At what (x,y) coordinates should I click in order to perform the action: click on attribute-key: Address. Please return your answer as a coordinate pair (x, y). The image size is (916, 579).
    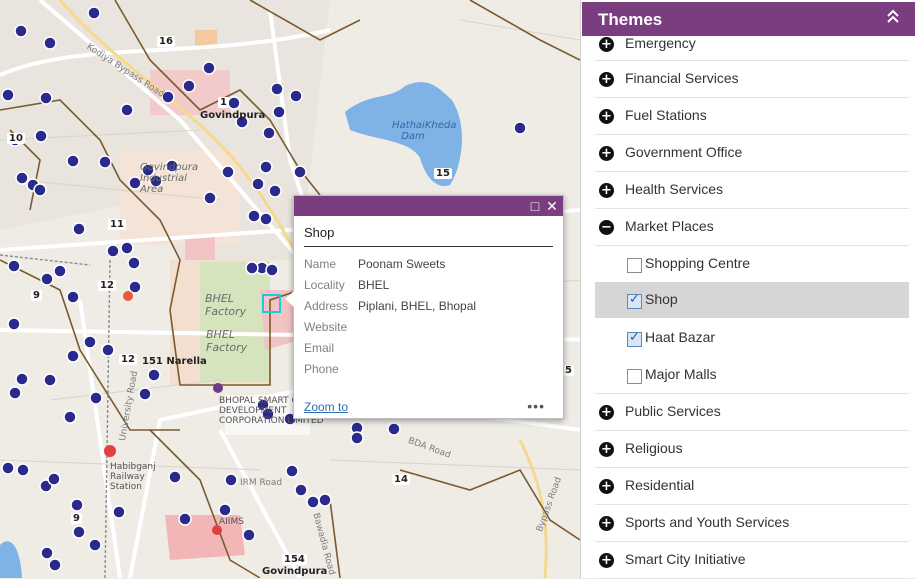
    Looking at the image, I should click on (326, 305).